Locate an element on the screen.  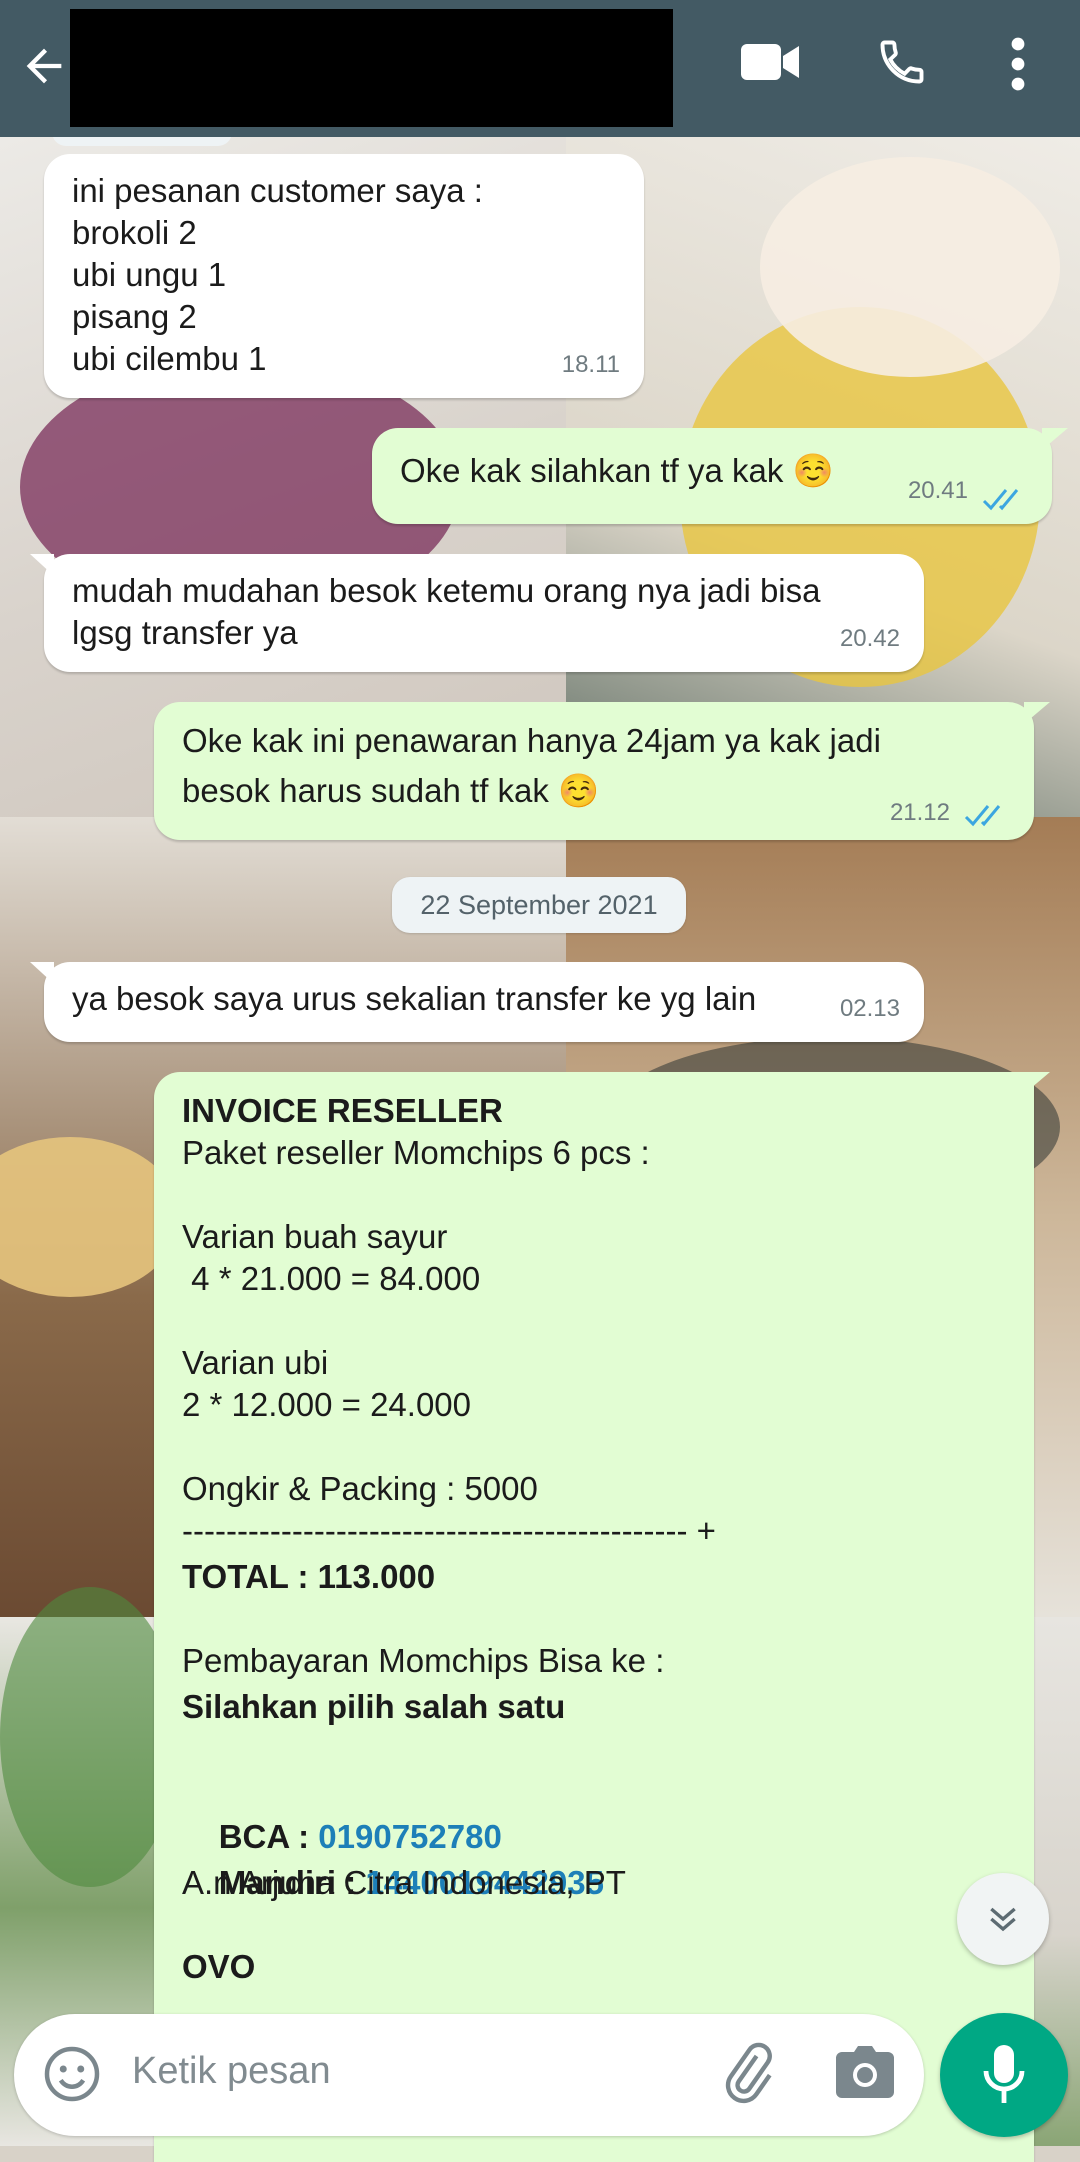
bca-label: BCA : is located at coordinates (268, 1836).